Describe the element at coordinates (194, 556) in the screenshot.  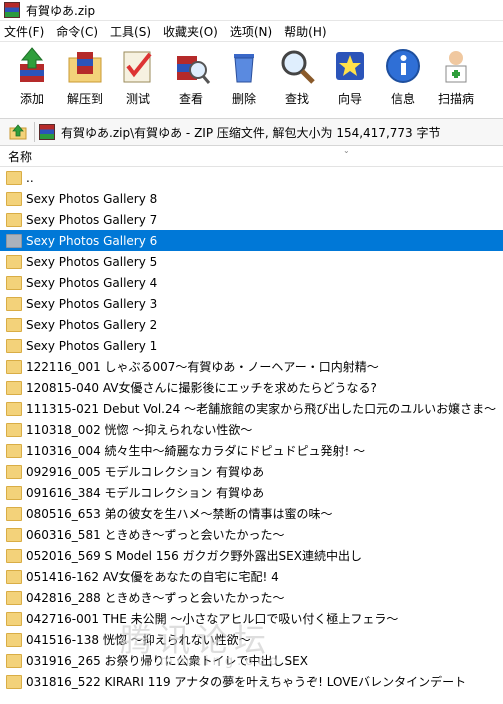
I see `list-item-name: 052016_569 S Model 156 ガクガク野外露出SEX連続中出し` at that location.